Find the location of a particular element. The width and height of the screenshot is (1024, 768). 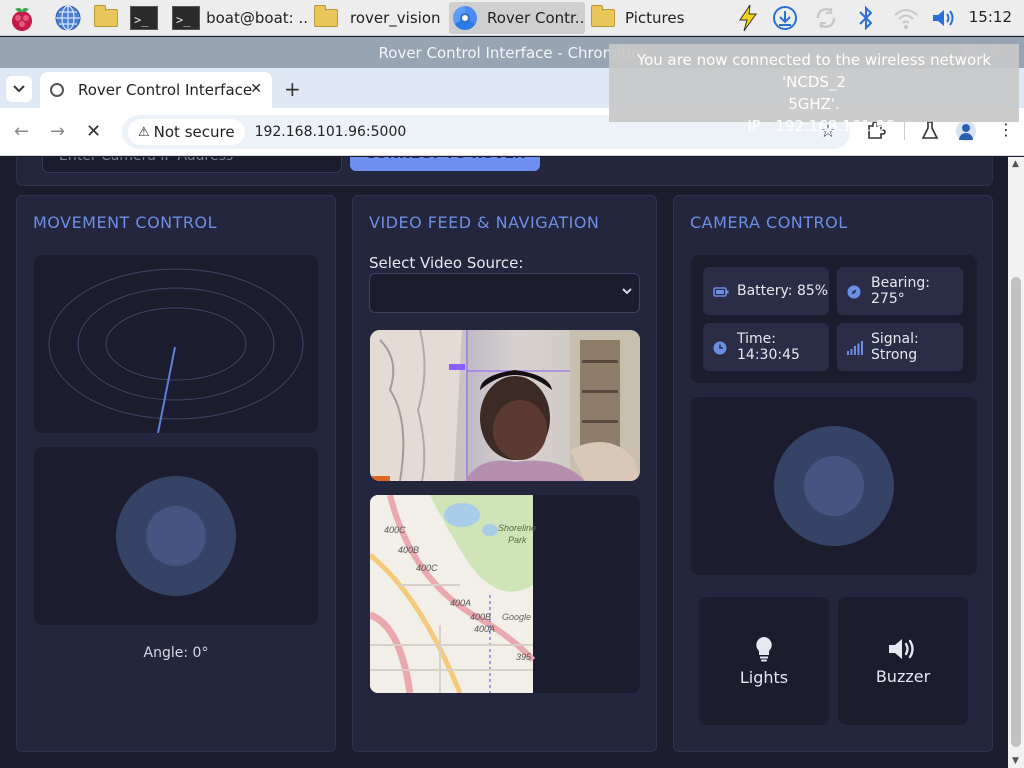

back-arrow-icon: ← is located at coordinates (21, 131).